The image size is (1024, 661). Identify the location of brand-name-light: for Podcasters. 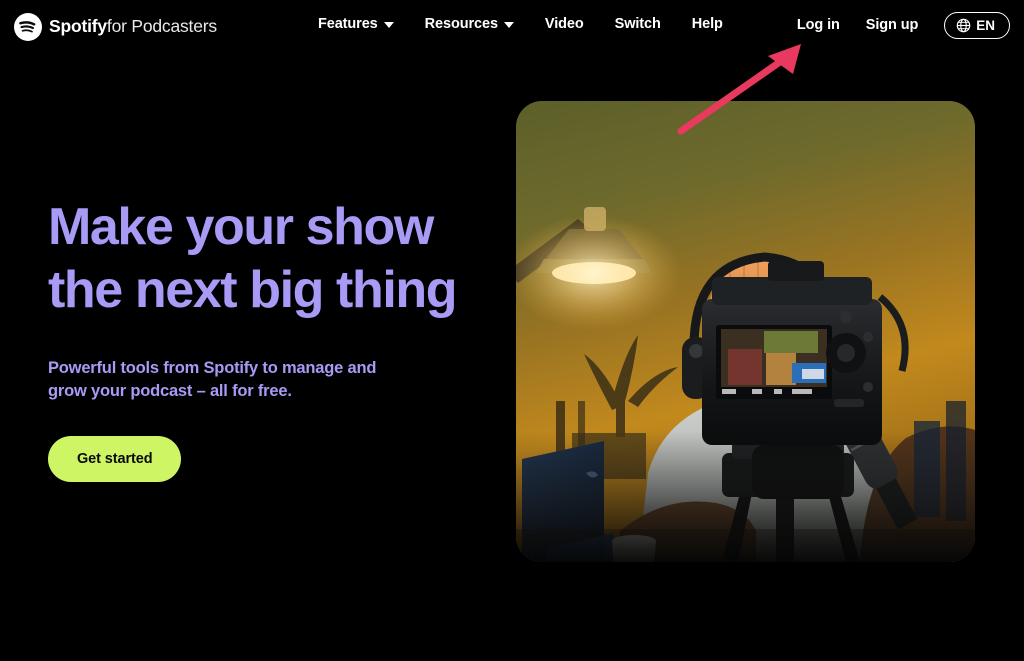
(161, 26).